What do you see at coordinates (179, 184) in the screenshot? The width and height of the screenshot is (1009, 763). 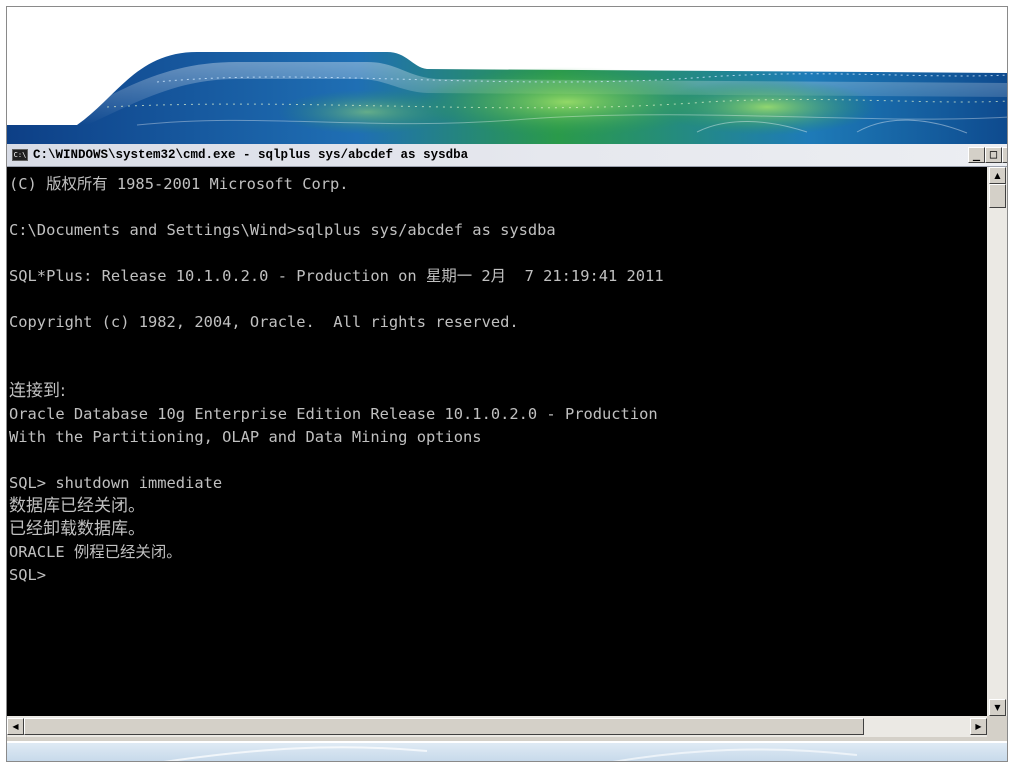 I see `console-line: (C) 版权所有 1985-2001 Microsoft Corp.` at bounding box center [179, 184].